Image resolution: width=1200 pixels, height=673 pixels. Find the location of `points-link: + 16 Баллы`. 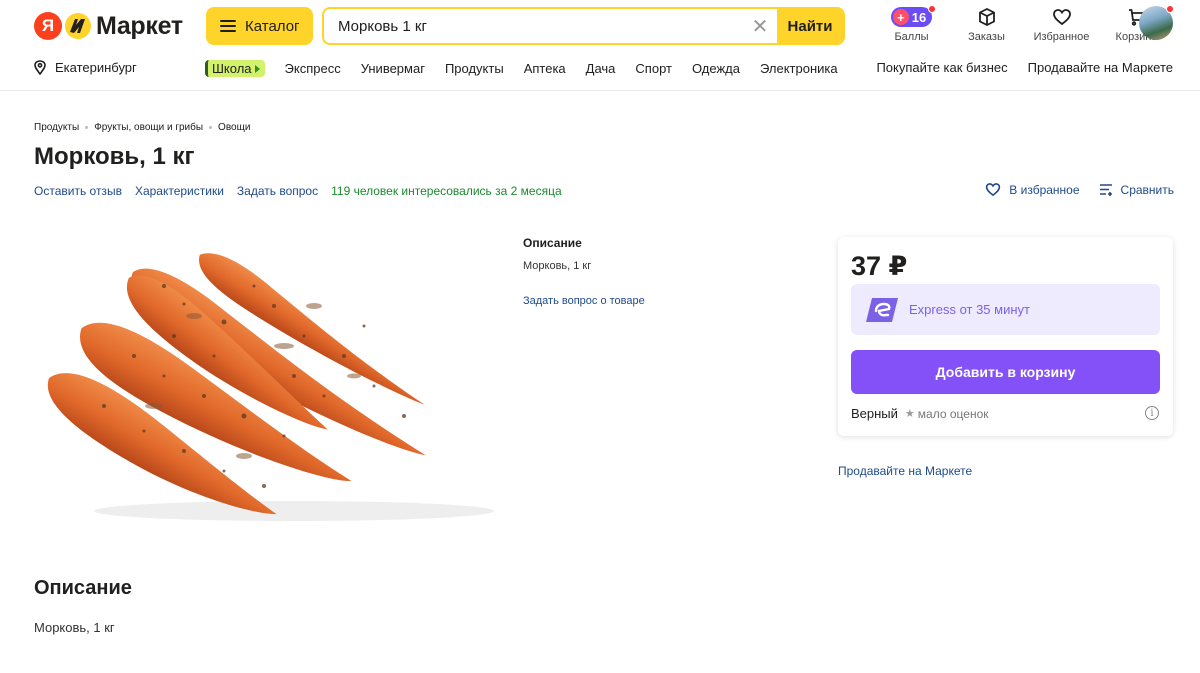

points-link: + 16 Баллы is located at coordinates (911, 25).